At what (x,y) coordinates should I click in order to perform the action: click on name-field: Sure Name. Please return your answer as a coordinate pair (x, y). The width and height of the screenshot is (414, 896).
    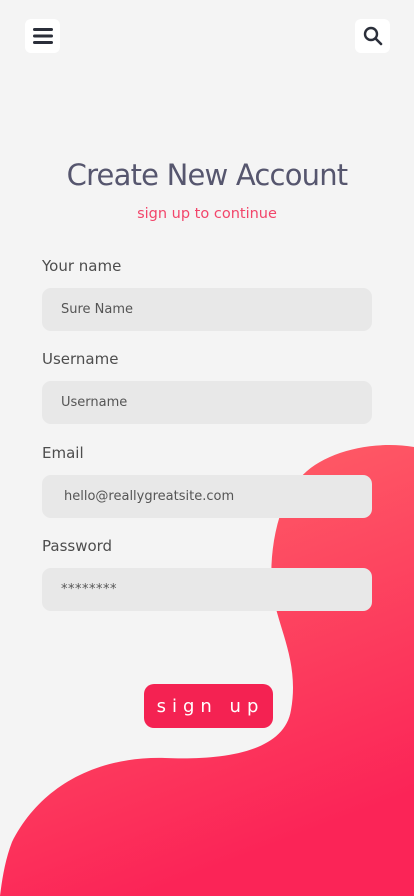
    Looking at the image, I should click on (207, 309).